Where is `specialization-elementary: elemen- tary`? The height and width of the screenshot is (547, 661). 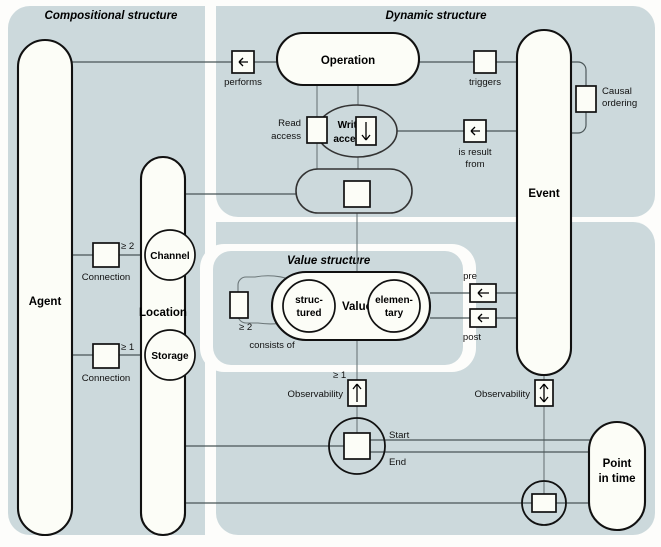
specialization-elementary: elemen- tary is located at coordinates (394, 306).